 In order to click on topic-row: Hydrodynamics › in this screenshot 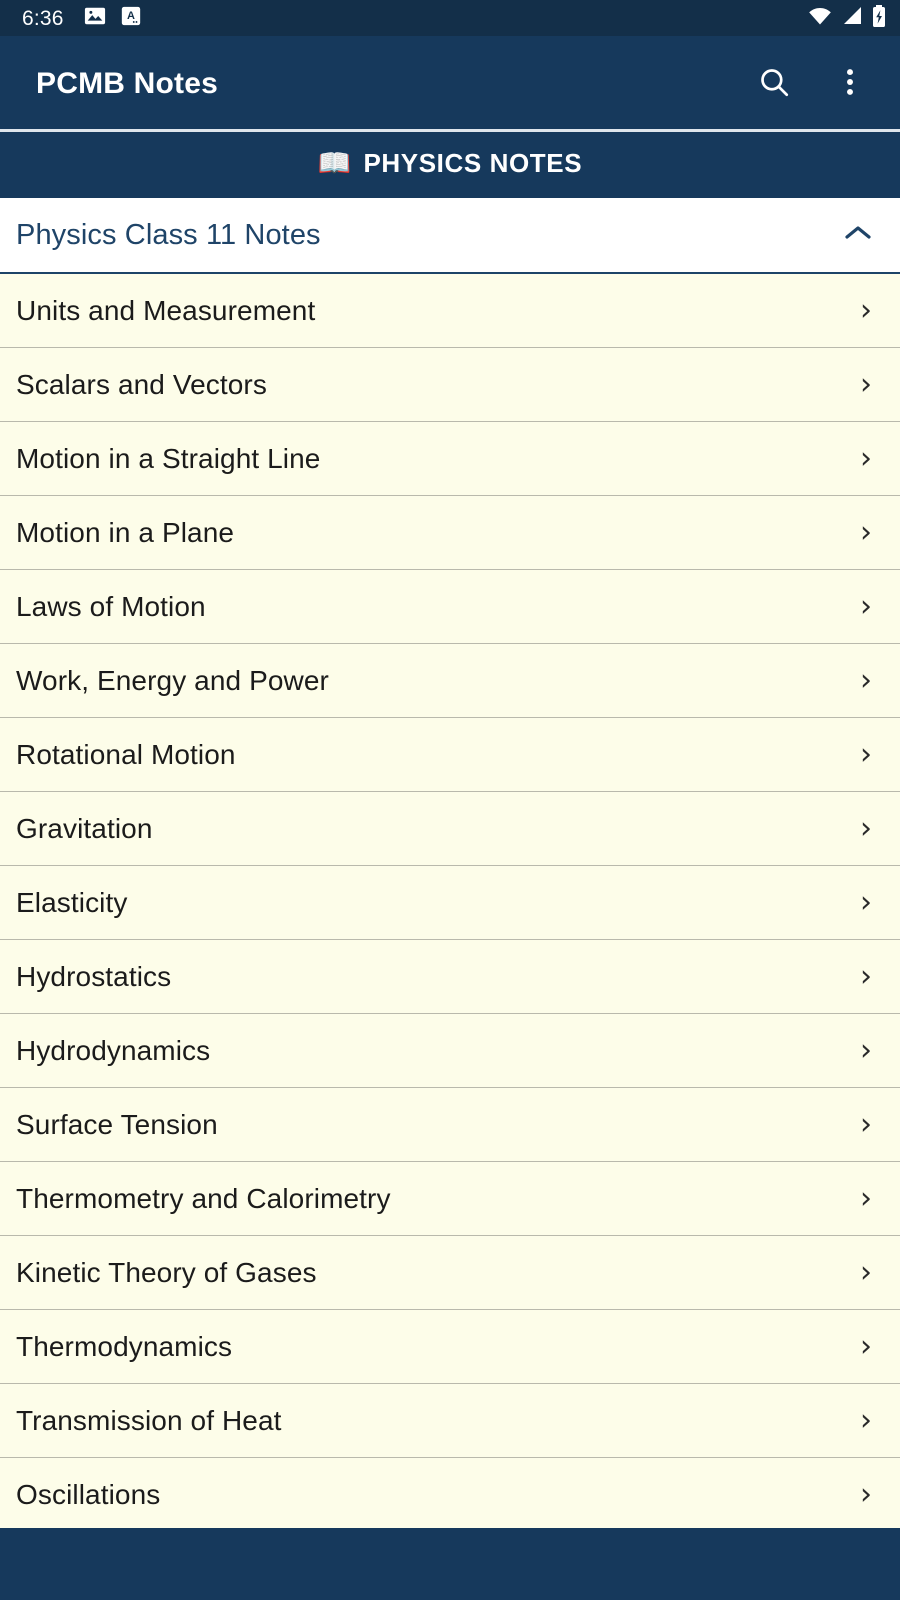, I will do `click(450, 1051)`.